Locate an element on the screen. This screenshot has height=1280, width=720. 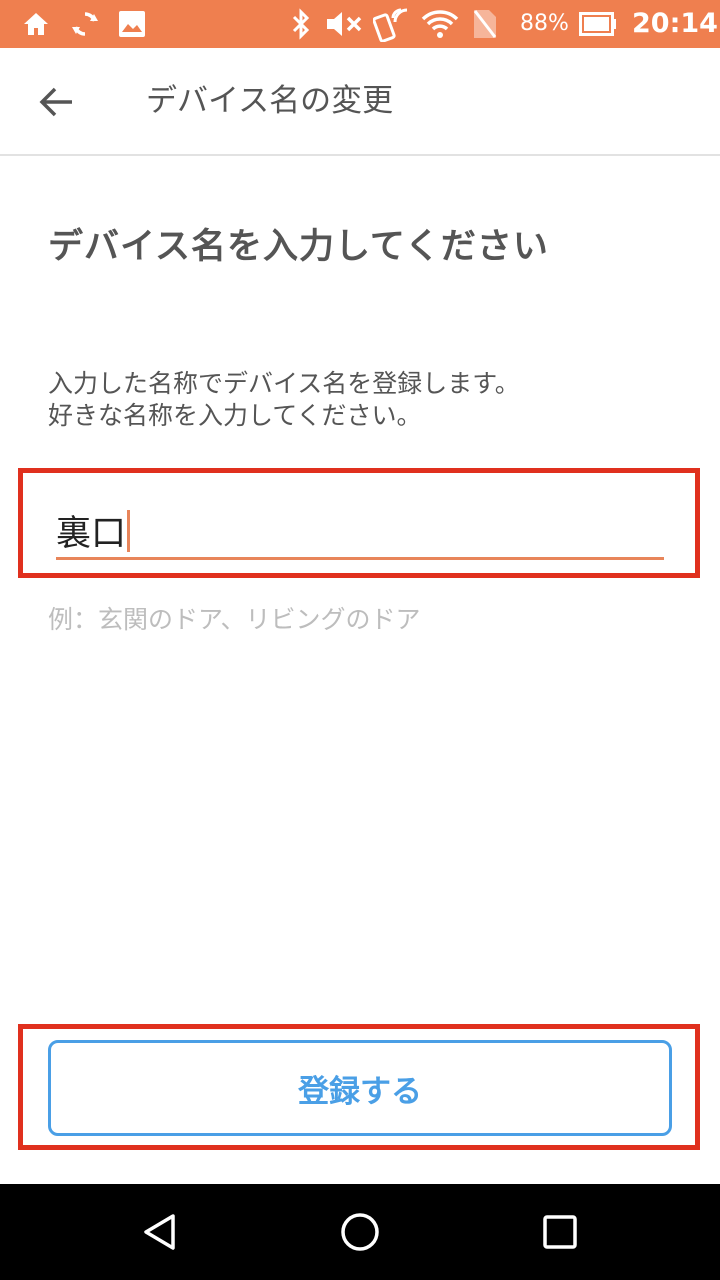
navigation-bar is located at coordinates (360, 1232).